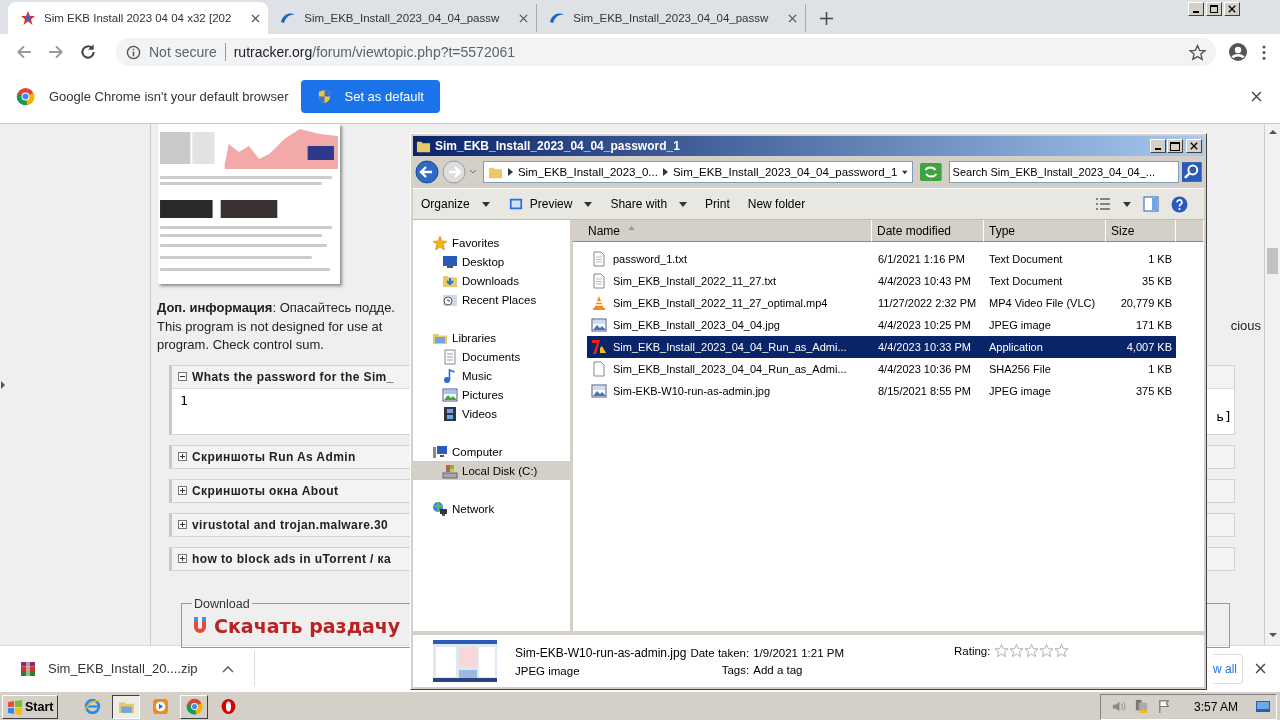 The image size is (1280, 720). What do you see at coordinates (491, 451) in the screenshot?
I see `nav-item: Computer` at bounding box center [491, 451].